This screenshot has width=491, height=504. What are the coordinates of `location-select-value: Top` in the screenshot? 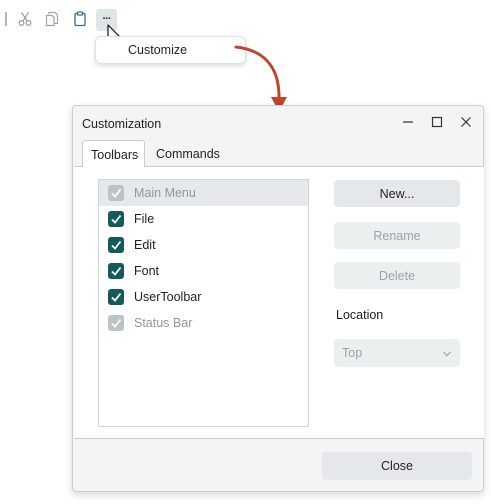 It's located at (352, 353).